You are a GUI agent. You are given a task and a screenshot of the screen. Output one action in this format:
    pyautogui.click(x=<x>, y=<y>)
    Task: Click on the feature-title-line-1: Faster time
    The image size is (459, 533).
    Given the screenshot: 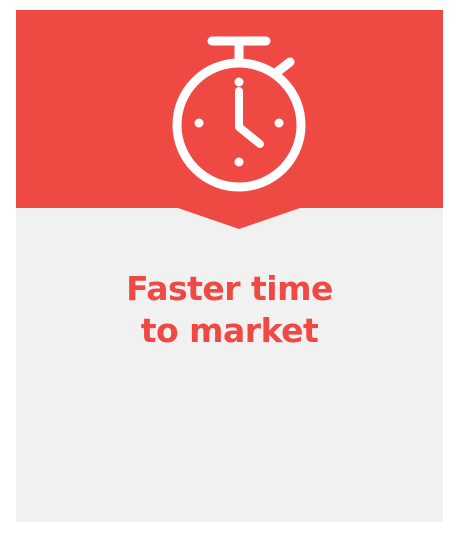 What is the action you would take?
    pyautogui.click(x=229, y=288)
    